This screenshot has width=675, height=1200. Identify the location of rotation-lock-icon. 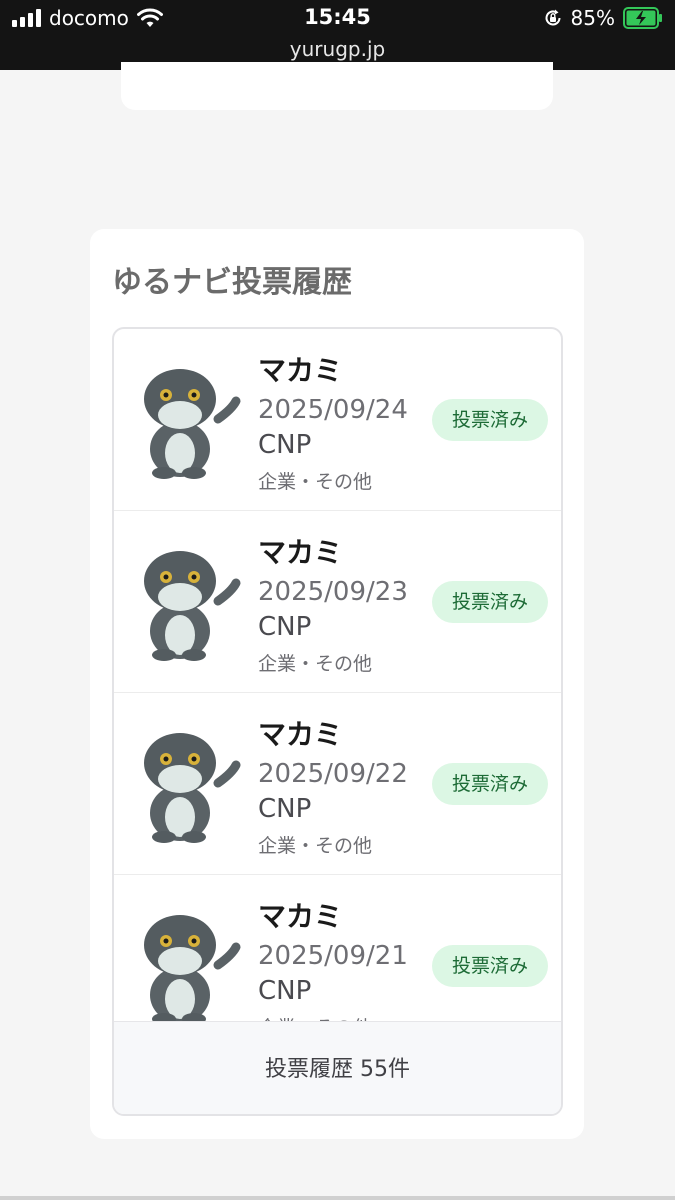
(553, 17).